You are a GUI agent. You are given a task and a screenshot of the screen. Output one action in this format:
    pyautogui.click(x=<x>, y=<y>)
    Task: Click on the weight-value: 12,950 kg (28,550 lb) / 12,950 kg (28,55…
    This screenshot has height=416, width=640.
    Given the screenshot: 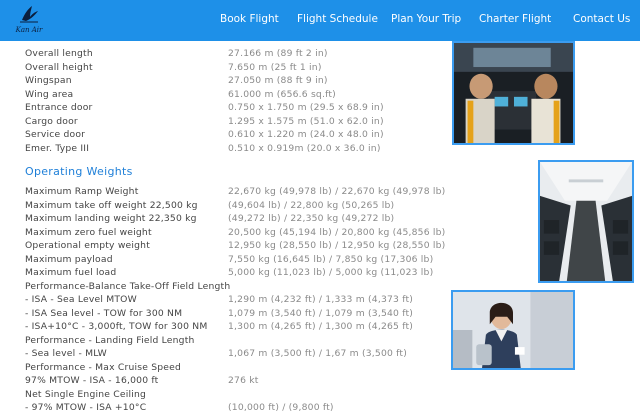 What is the action you would take?
    pyautogui.click(x=337, y=245)
    